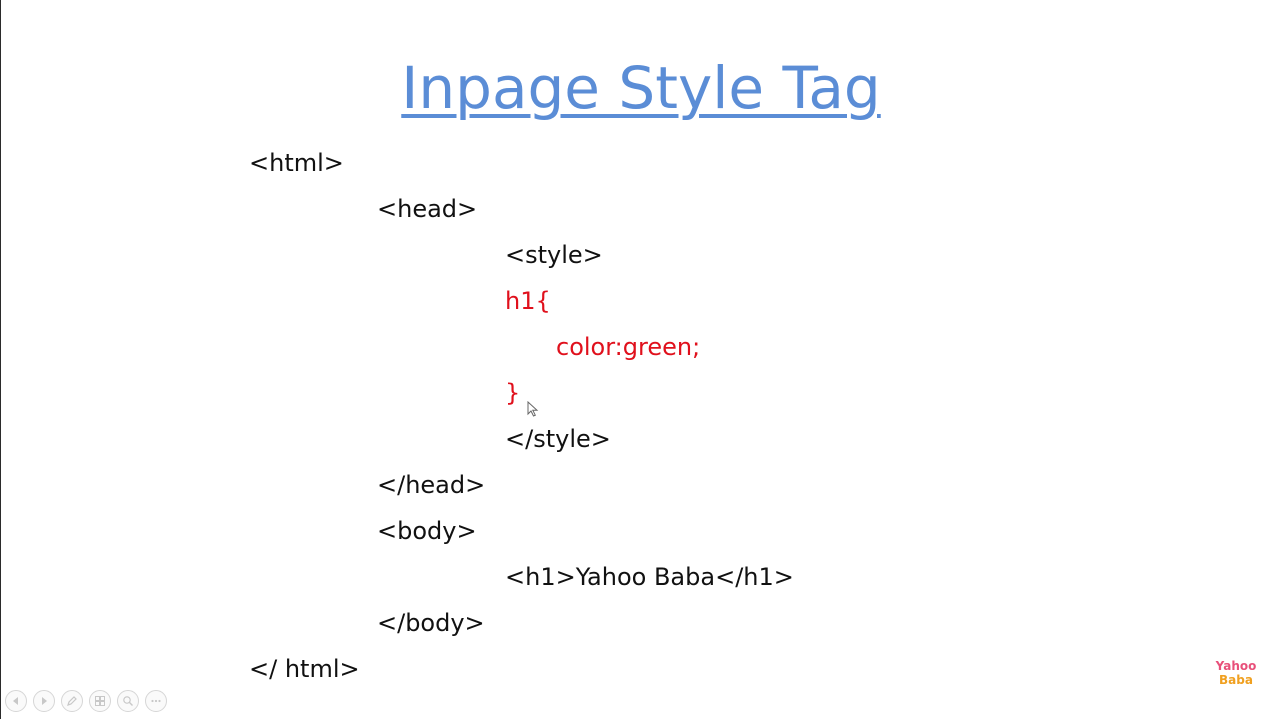 The height and width of the screenshot is (719, 1280). I want to click on code-line-head-open: <head>, so click(427, 209).